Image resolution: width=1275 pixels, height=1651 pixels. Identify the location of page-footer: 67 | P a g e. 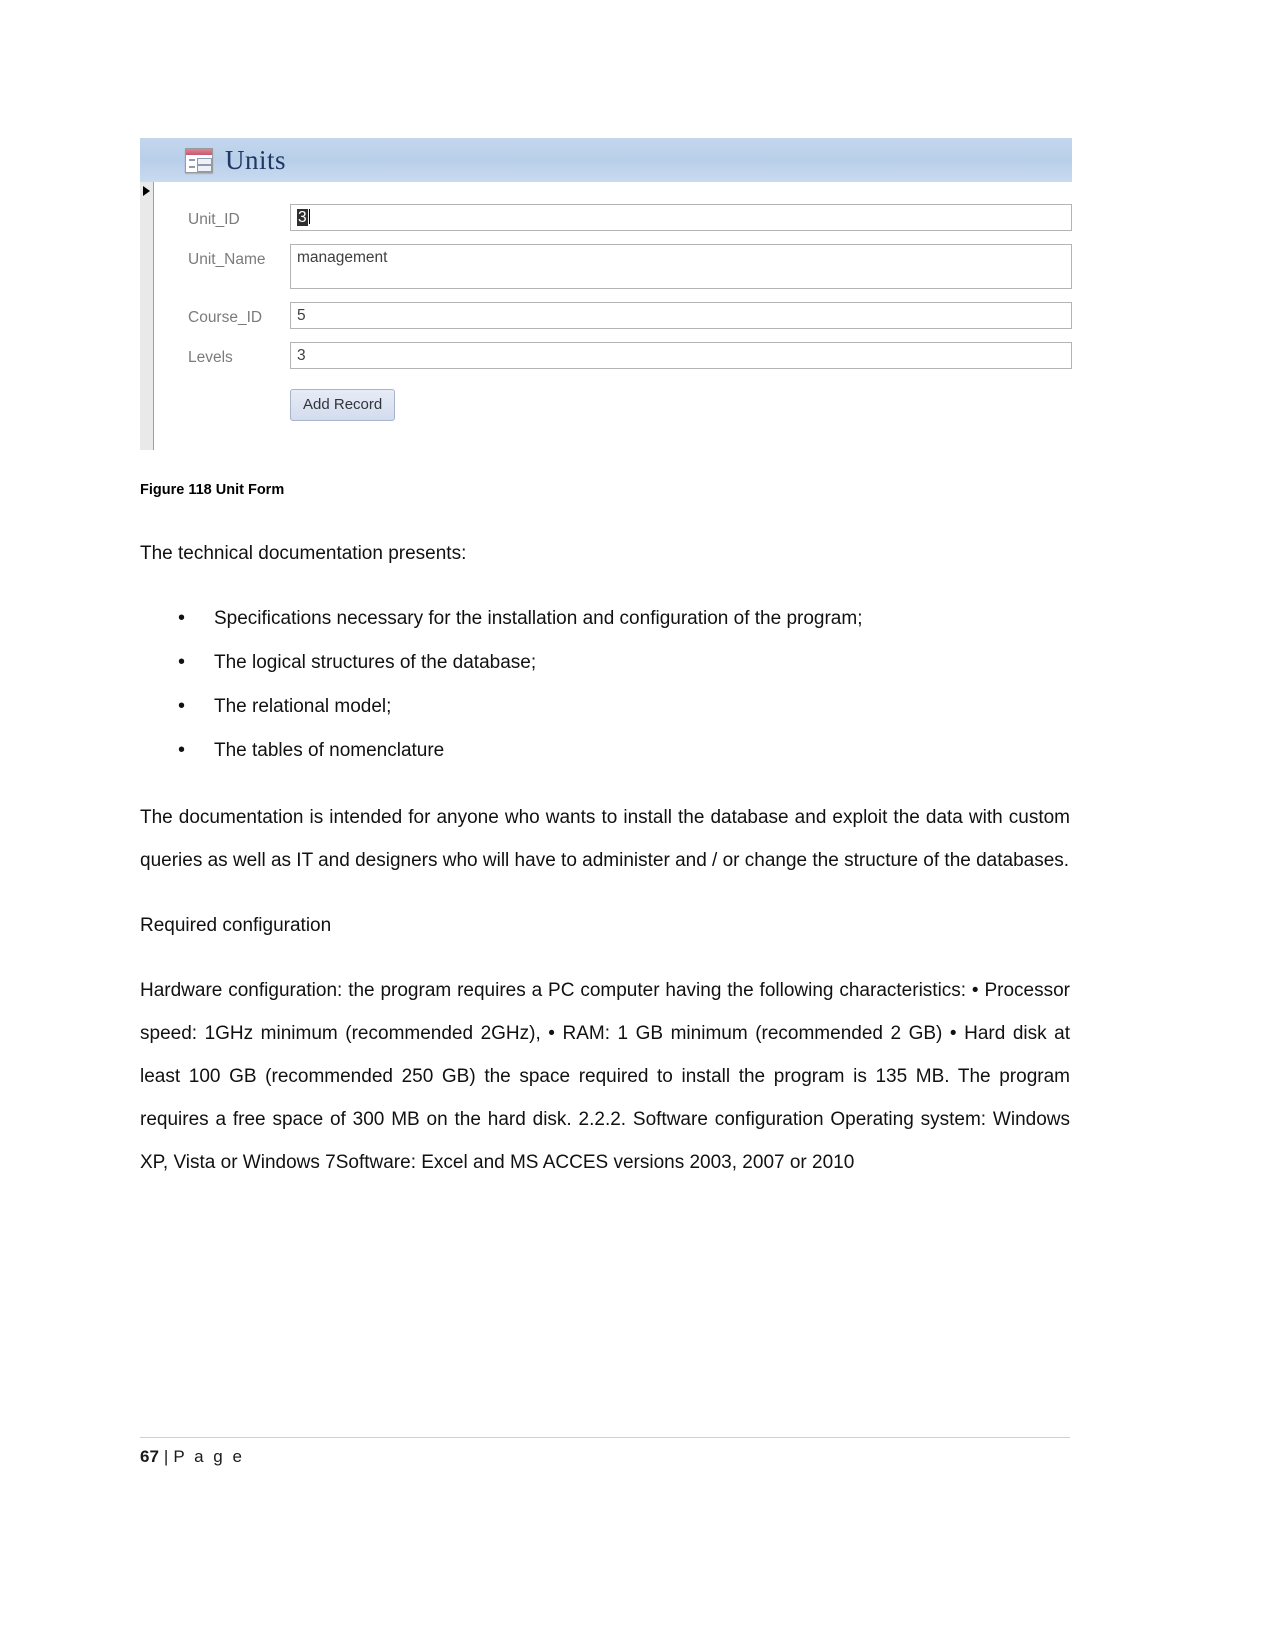
(192, 1457).